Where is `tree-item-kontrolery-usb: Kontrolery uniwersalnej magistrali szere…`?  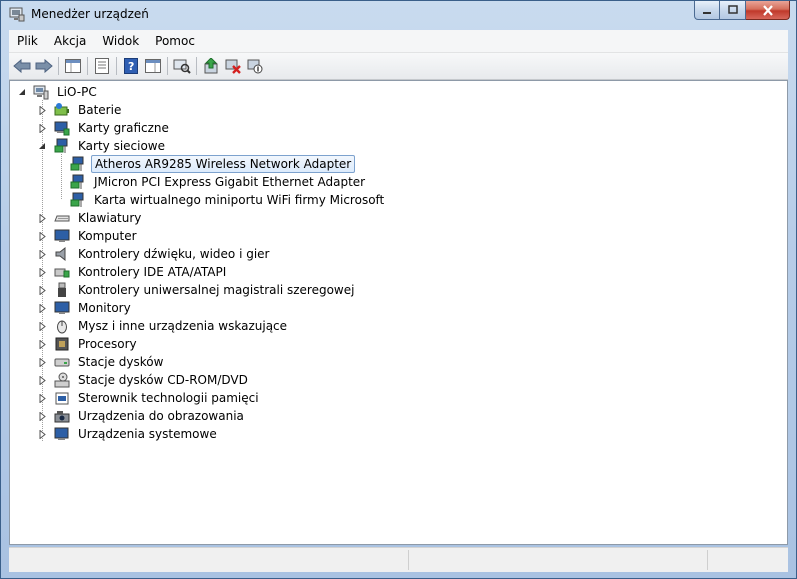
tree-item-kontrolery-usb: Kontrolery uniwersalnej magistrali szere… is located at coordinates (197, 290).